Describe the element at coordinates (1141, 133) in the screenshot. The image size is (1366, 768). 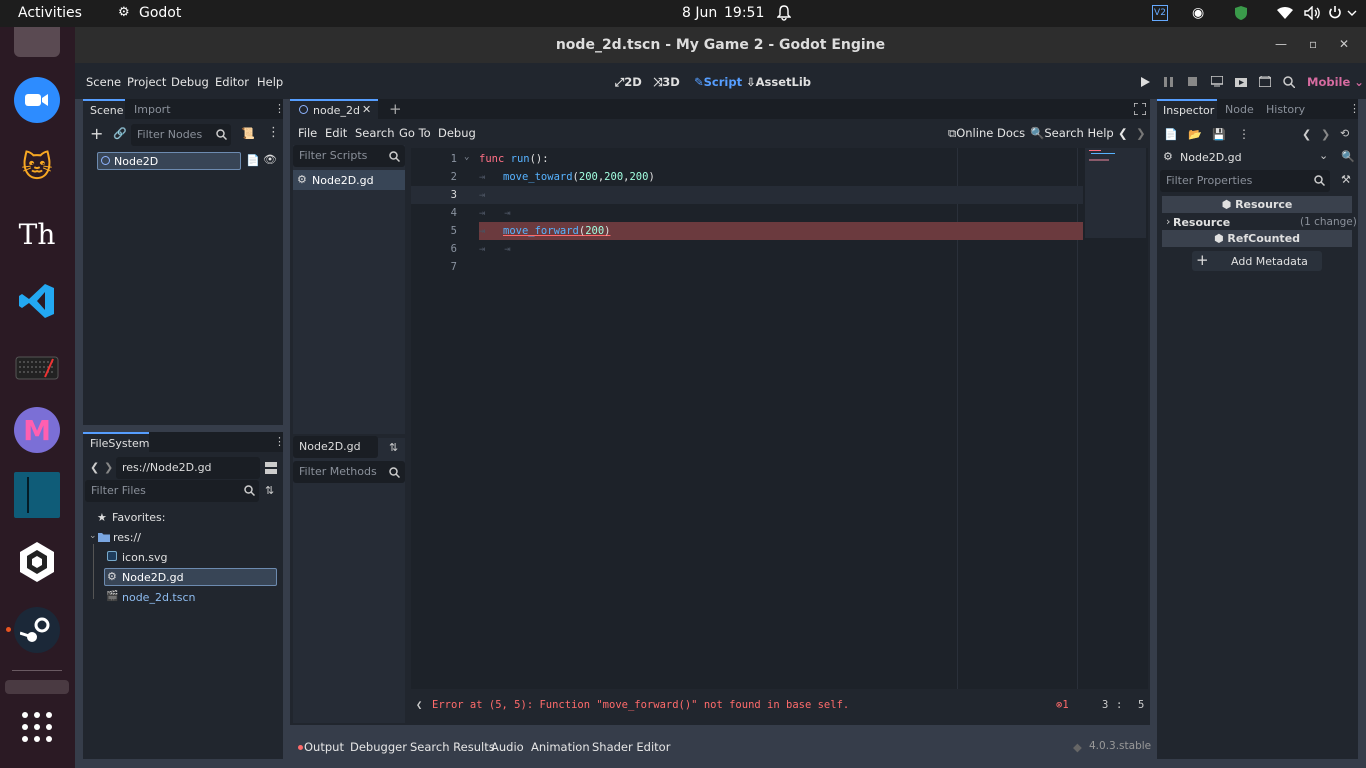
I see `next-script-icon: ❯` at that location.